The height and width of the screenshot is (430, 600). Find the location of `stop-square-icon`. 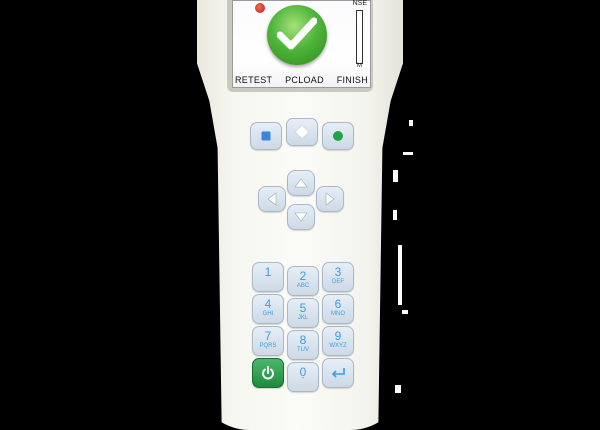

stop-square-icon is located at coordinates (266, 136).